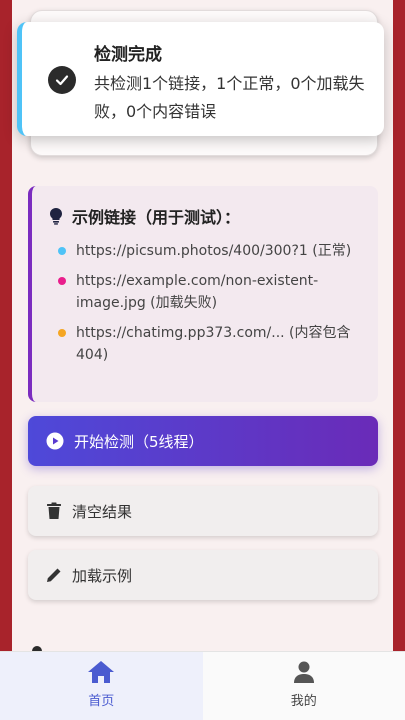  I want to click on example-url: https://picsum.photos/400/300?1 (正常), so click(214, 251).